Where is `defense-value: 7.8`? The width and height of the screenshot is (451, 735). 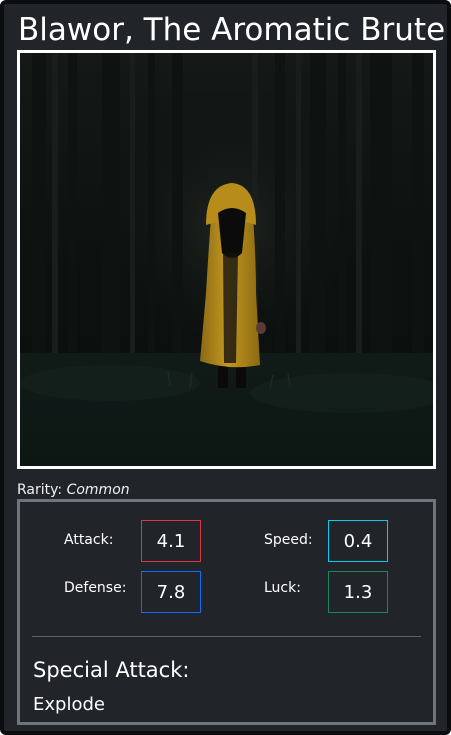 defense-value: 7.8 is located at coordinates (171, 592).